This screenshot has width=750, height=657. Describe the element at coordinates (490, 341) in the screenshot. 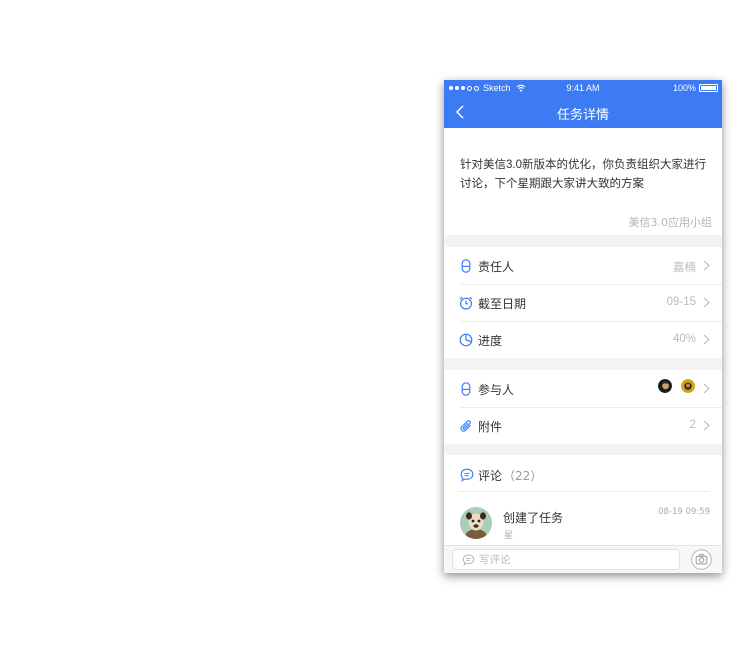

I see `progress-label: 进度` at that location.